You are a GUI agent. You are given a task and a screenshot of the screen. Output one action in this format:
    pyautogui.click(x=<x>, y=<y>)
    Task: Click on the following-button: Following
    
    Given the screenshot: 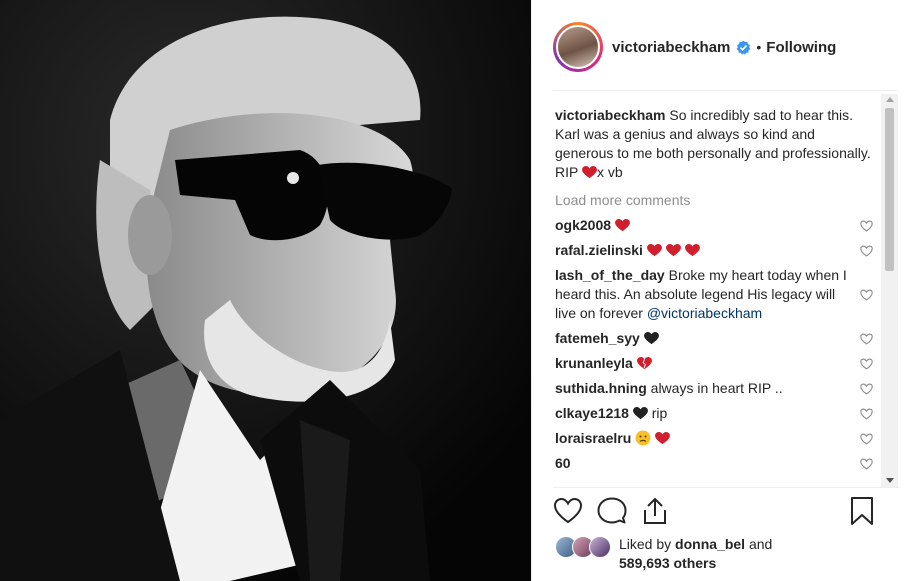 What is the action you would take?
    pyautogui.click(x=801, y=47)
    